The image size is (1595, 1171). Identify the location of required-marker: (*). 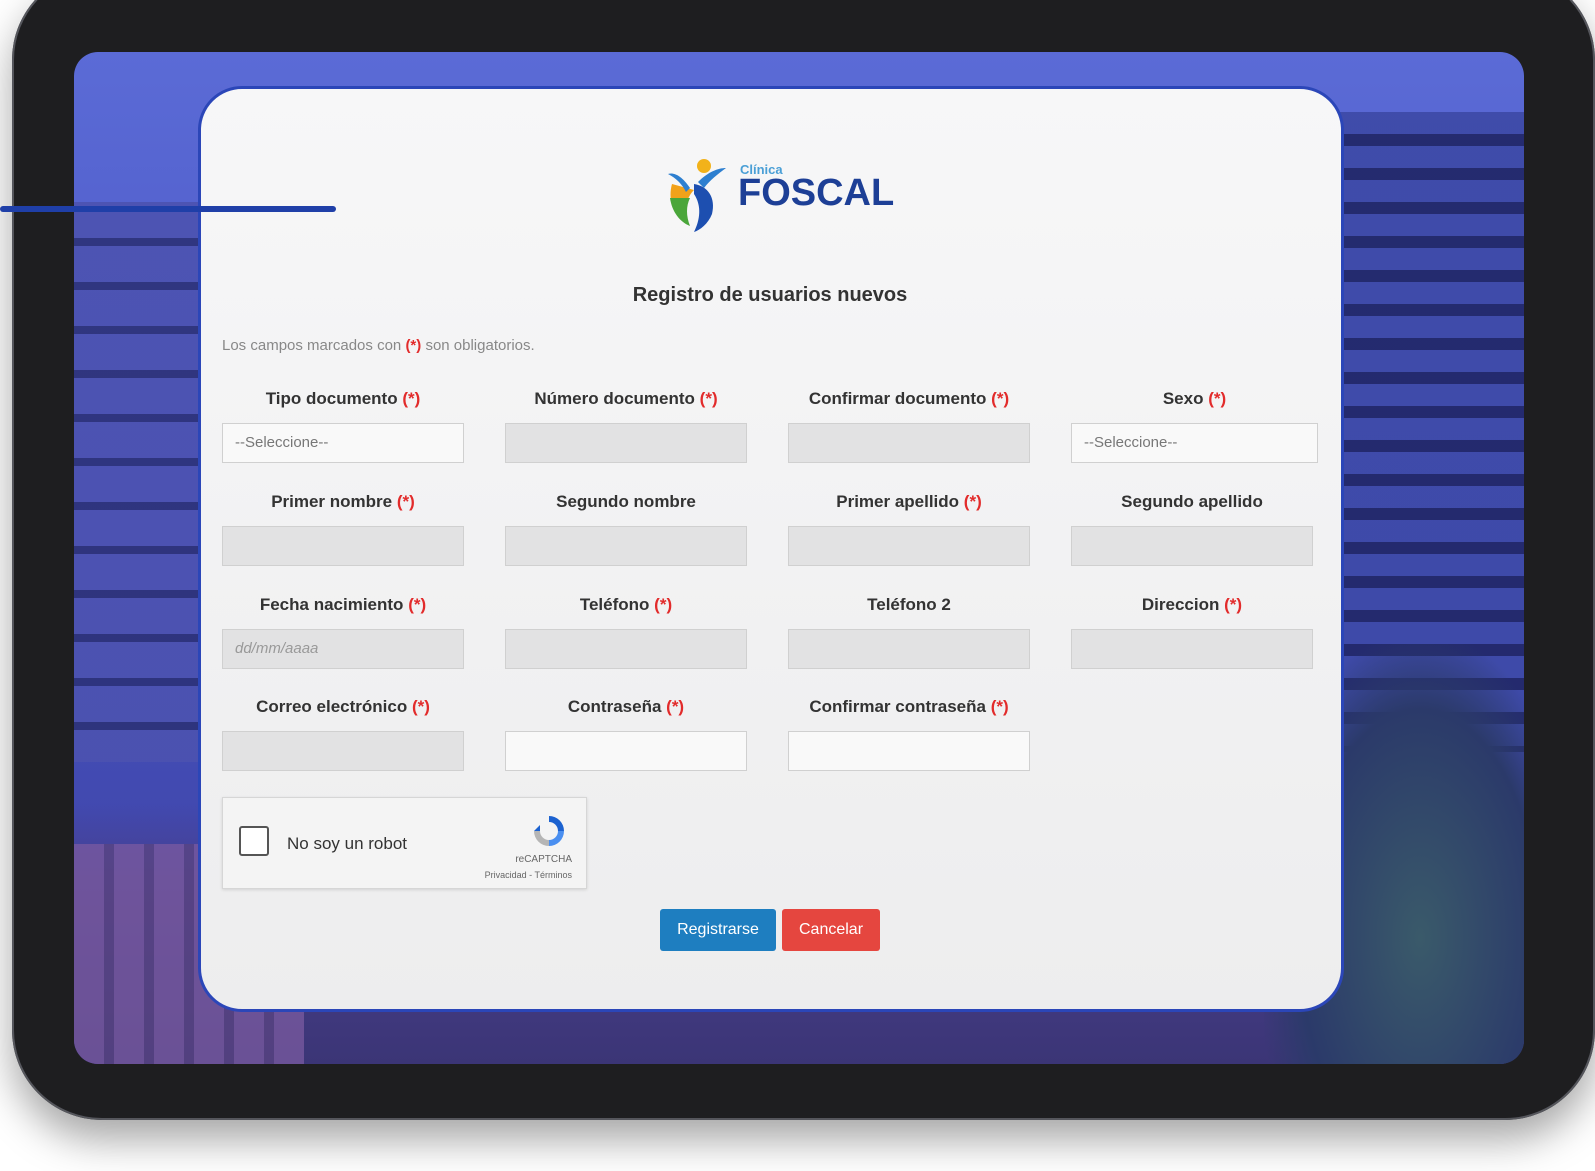
(413, 345).